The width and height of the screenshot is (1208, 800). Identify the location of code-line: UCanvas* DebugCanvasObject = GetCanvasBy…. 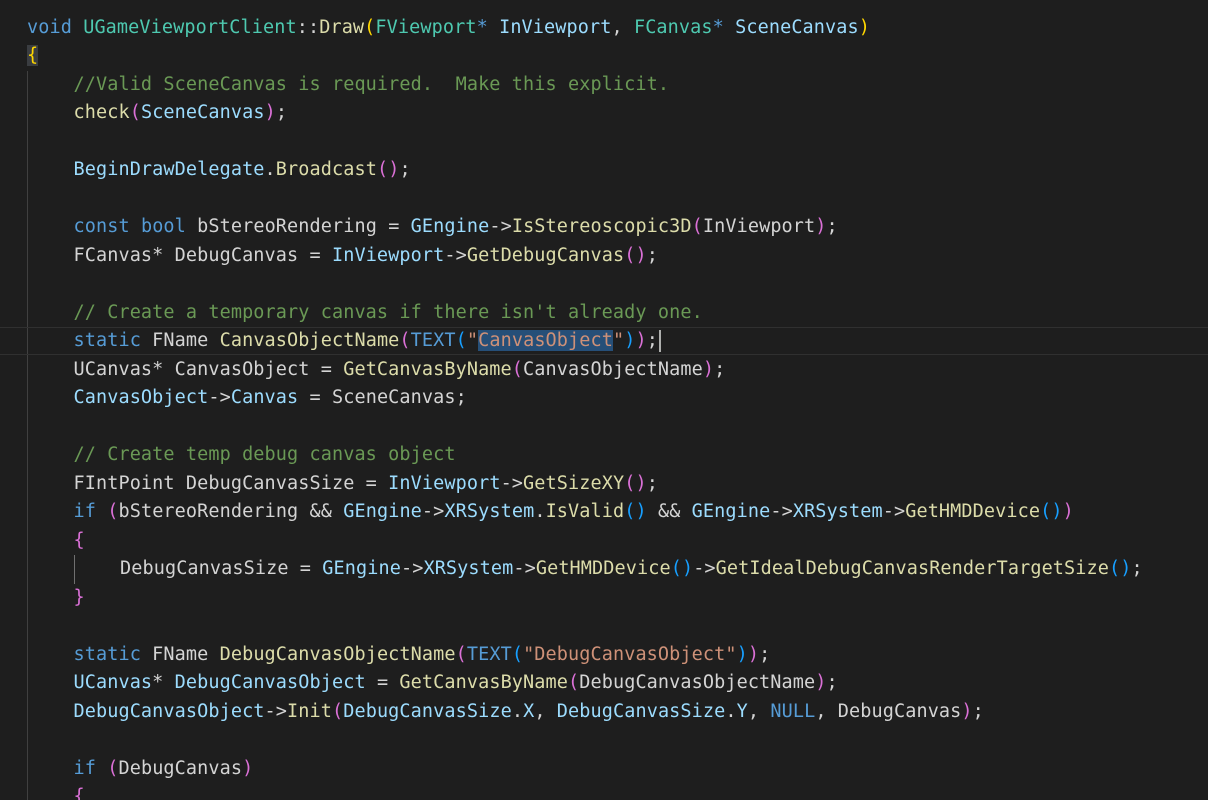
(456, 683).